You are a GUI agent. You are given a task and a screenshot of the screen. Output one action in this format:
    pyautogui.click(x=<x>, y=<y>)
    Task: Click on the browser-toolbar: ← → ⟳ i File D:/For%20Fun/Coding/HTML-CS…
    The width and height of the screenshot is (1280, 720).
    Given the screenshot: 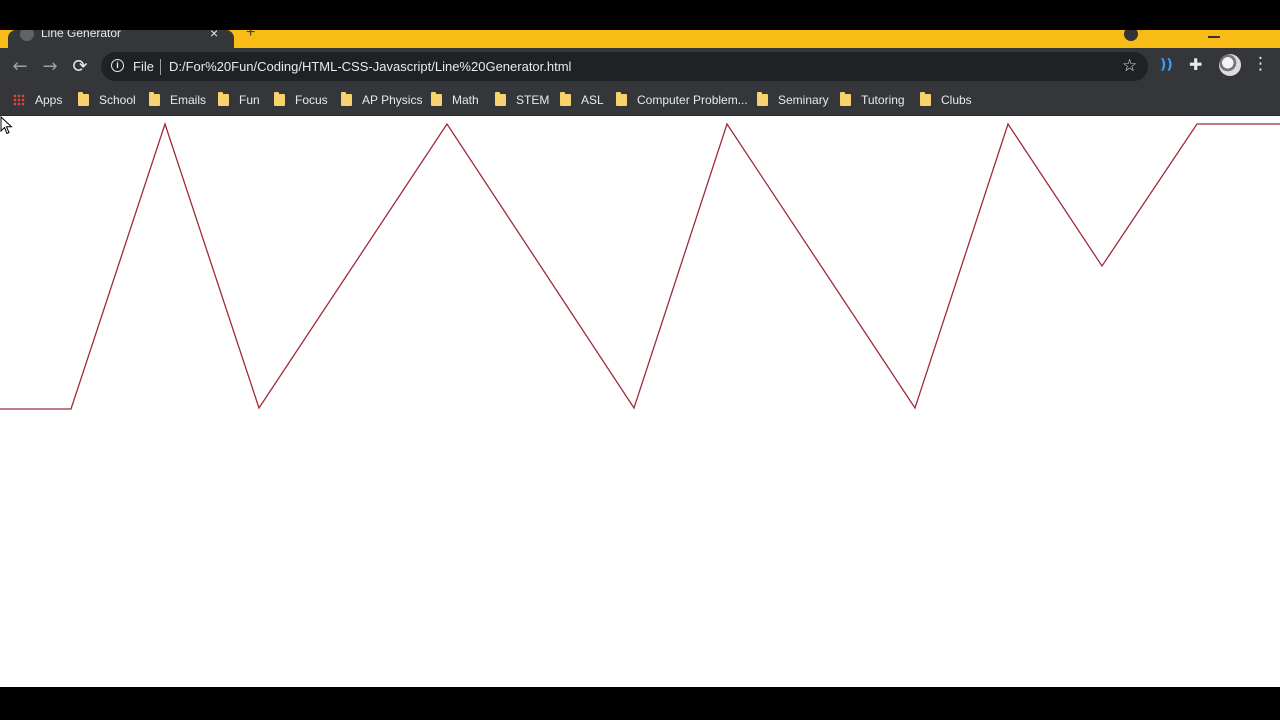 What is the action you would take?
    pyautogui.click(x=640, y=66)
    